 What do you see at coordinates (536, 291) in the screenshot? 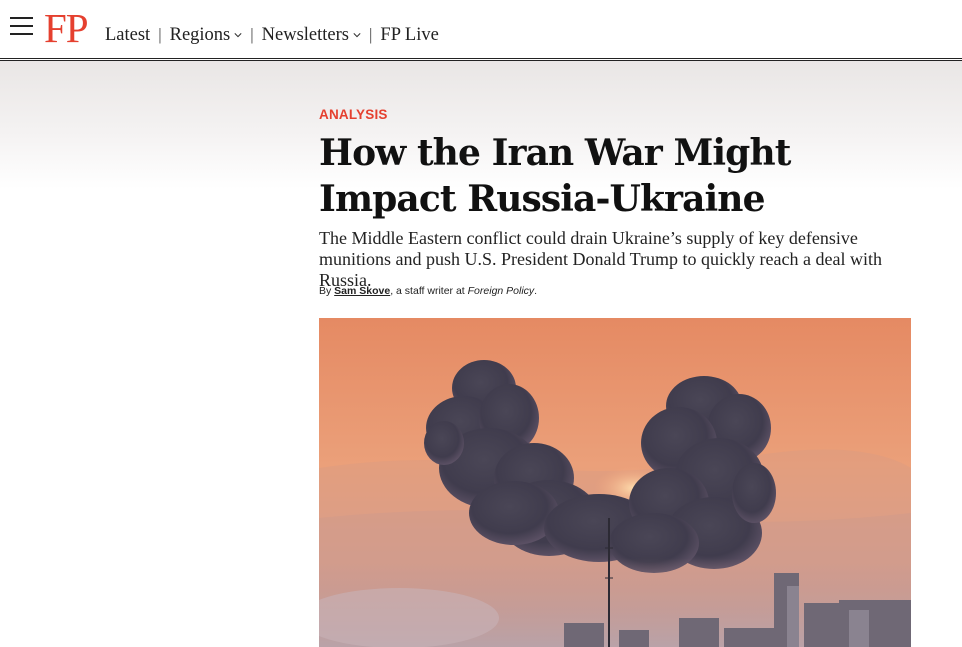
I see `byline-suffix: .` at bounding box center [536, 291].